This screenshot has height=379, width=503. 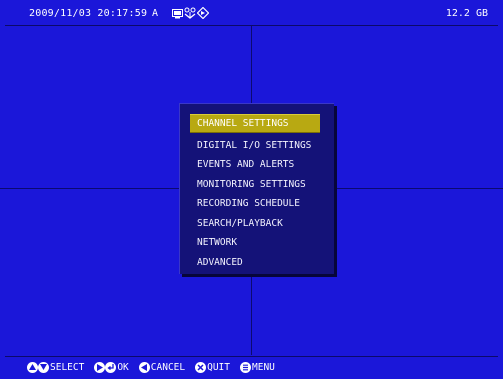 I want to click on hint-select: SELECT, so click(x=56, y=367).